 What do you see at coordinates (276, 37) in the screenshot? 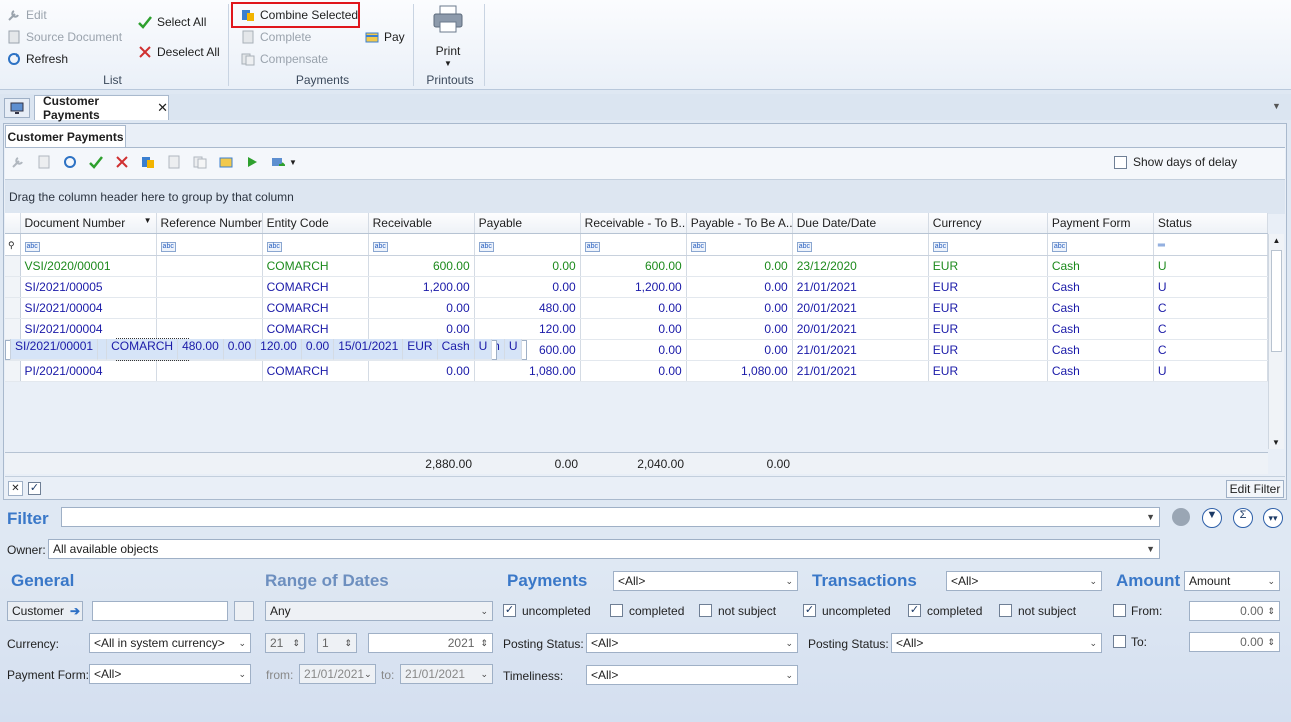
I see `complete-button: Complete` at bounding box center [276, 37].